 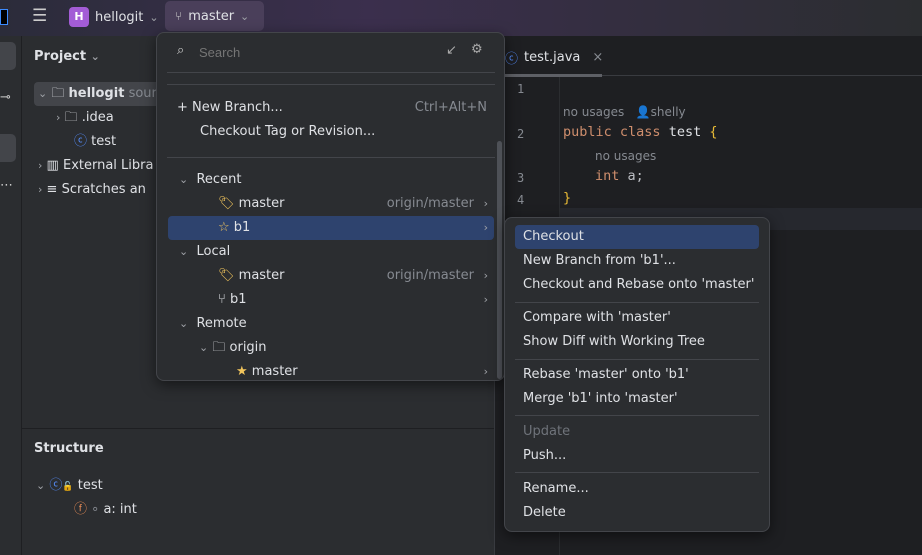 What do you see at coordinates (640, 132) in the screenshot?
I see `code-line-2: public class test {` at bounding box center [640, 132].